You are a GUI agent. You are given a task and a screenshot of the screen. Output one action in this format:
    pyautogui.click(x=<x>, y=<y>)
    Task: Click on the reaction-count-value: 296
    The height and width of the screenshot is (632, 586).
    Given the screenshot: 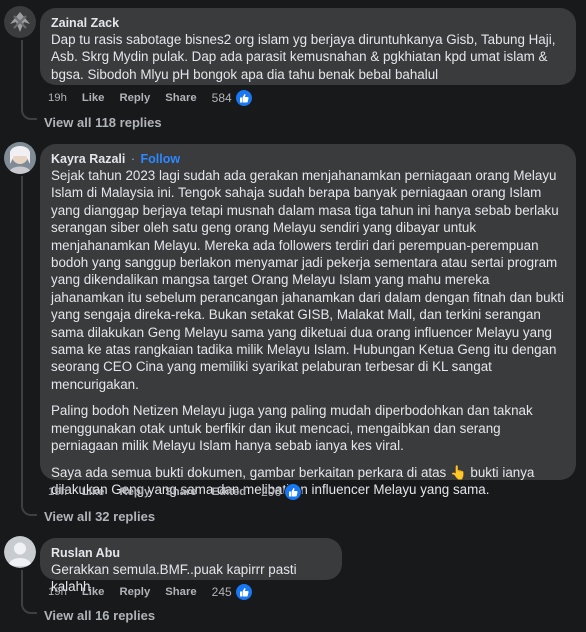 What is the action you would take?
    pyautogui.click(x=271, y=492)
    